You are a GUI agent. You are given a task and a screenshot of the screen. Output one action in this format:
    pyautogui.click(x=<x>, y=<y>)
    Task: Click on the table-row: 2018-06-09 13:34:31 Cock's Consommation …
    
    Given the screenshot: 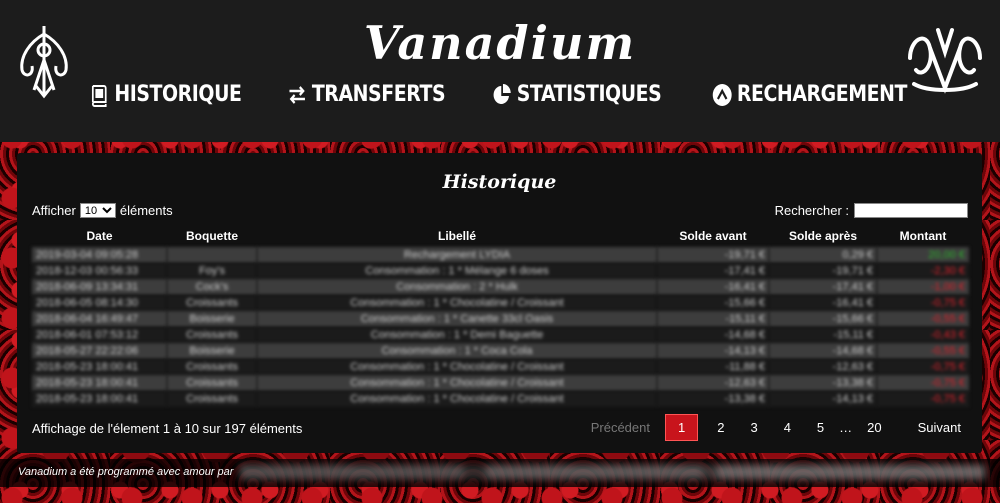 What is the action you would take?
    pyautogui.click(x=500, y=287)
    